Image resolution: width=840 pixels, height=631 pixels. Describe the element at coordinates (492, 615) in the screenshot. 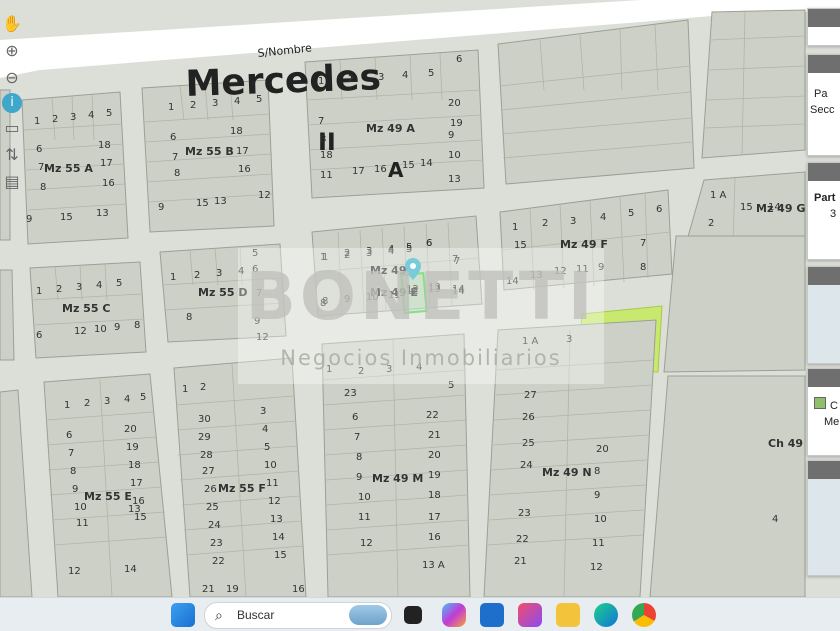

I see `store-icon` at that location.